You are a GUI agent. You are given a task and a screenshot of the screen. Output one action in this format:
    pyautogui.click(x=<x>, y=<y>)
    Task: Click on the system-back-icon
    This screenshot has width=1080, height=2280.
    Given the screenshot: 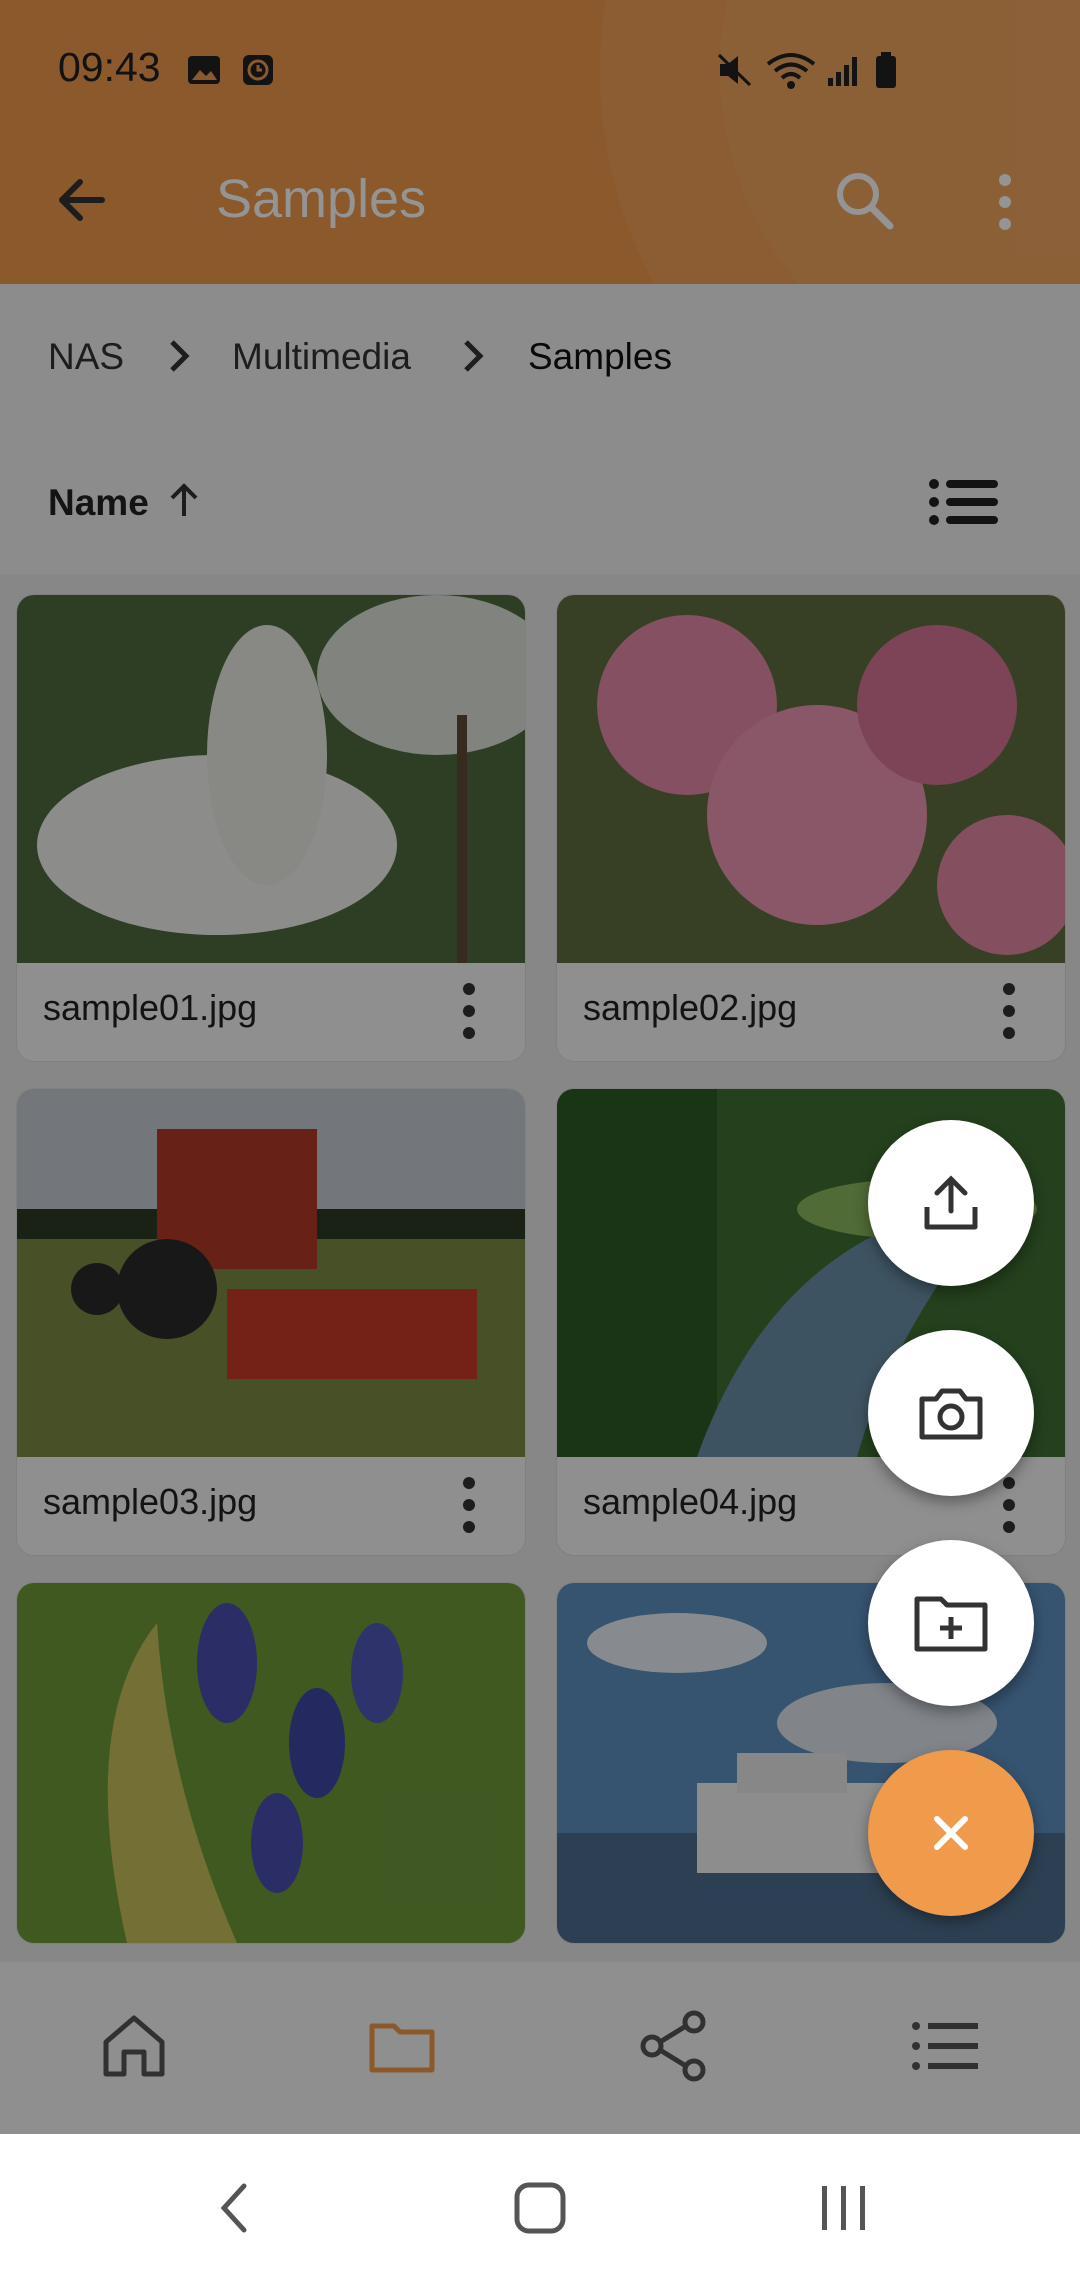 What is the action you would take?
    pyautogui.click(x=234, y=2210)
    